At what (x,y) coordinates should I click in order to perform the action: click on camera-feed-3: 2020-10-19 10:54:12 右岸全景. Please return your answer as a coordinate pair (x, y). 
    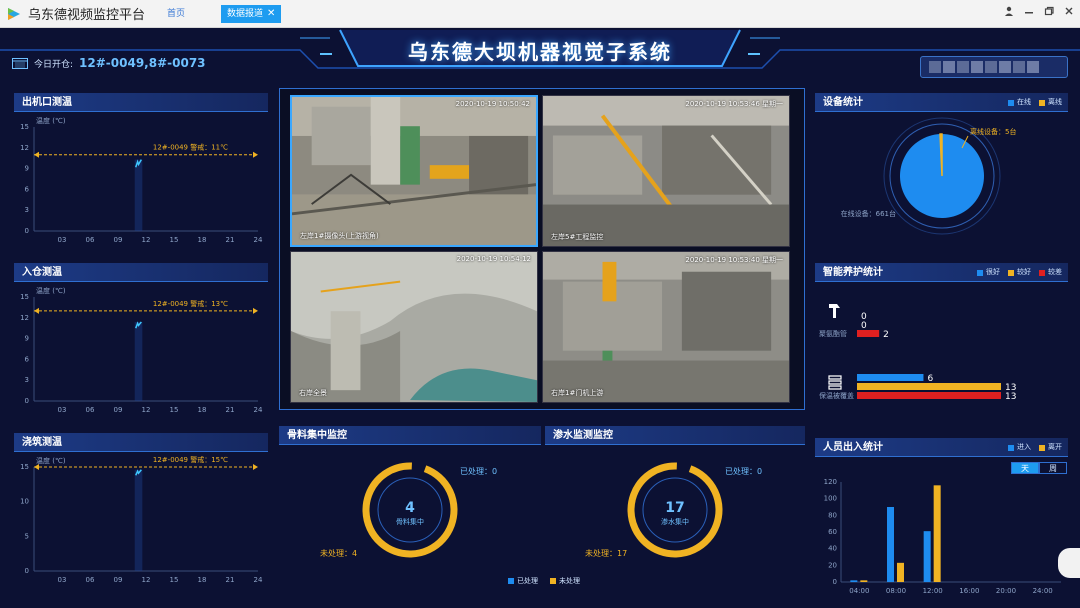
    Looking at the image, I should click on (414, 327).